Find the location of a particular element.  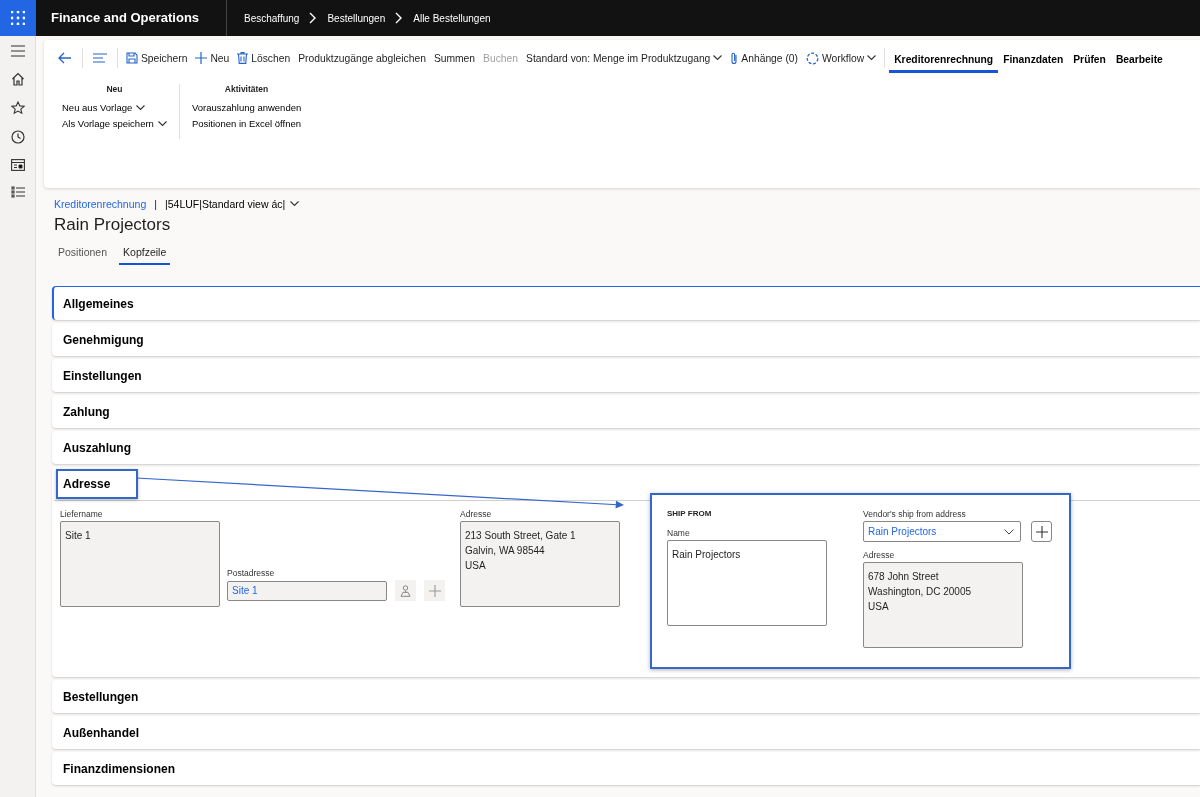

toolbar-button: Anhänge (0) is located at coordinates (764, 58).